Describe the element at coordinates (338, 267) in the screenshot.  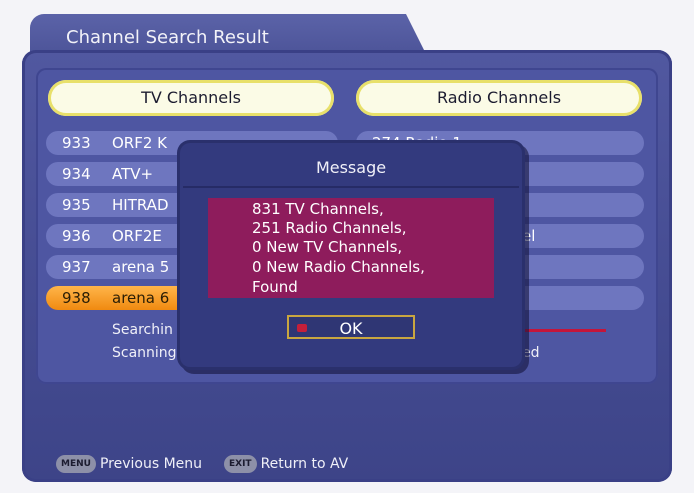
I see `message-line: 0 New Radio Channels,` at that location.